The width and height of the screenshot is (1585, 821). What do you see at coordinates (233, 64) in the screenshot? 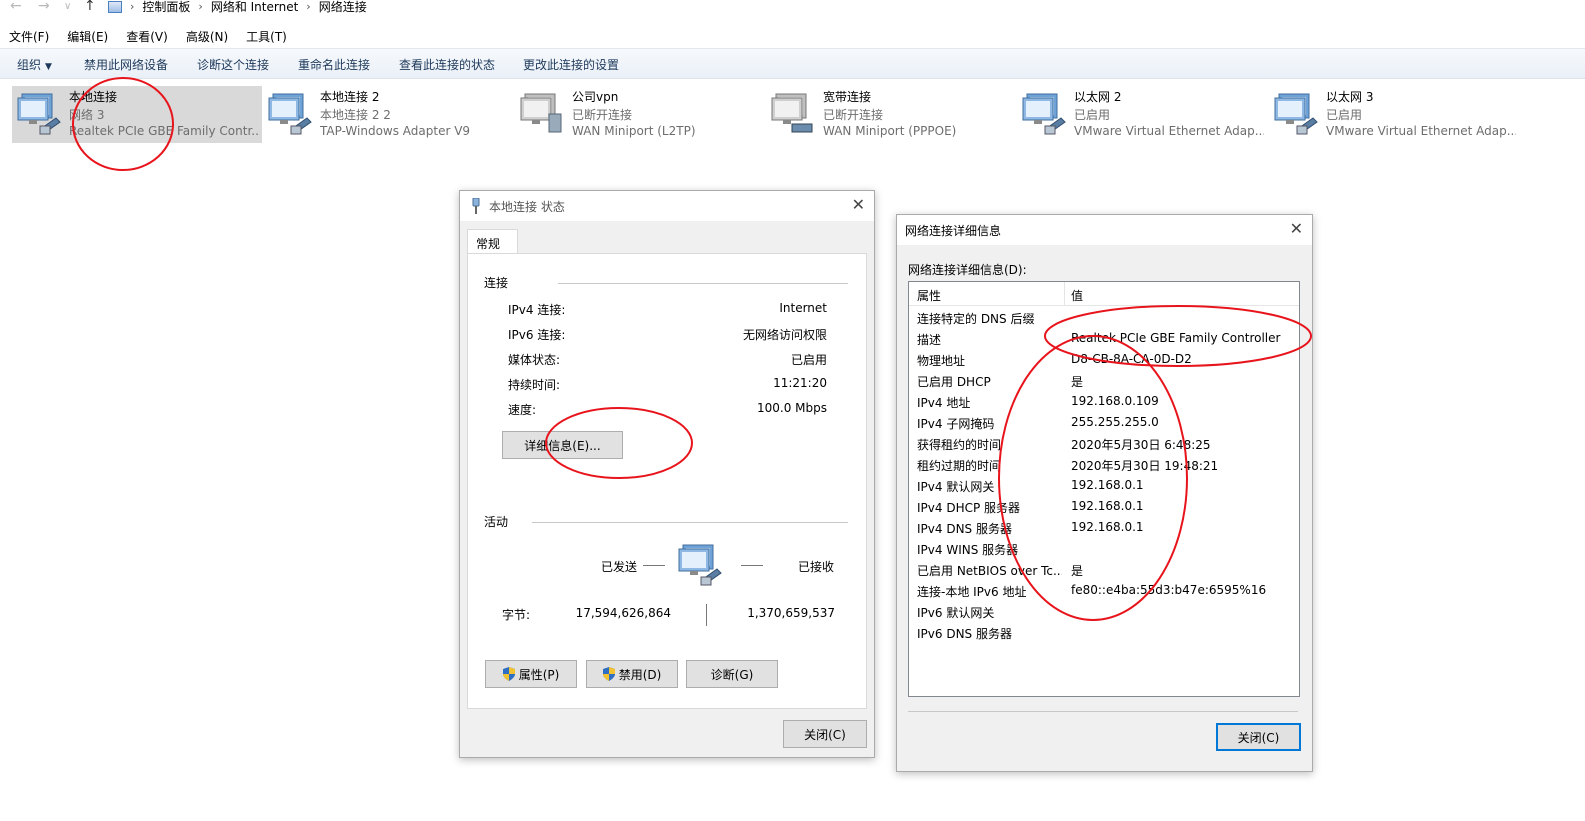
I see `diagnose-connection-button: 诊断这个连接` at bounding box center [233, 64].